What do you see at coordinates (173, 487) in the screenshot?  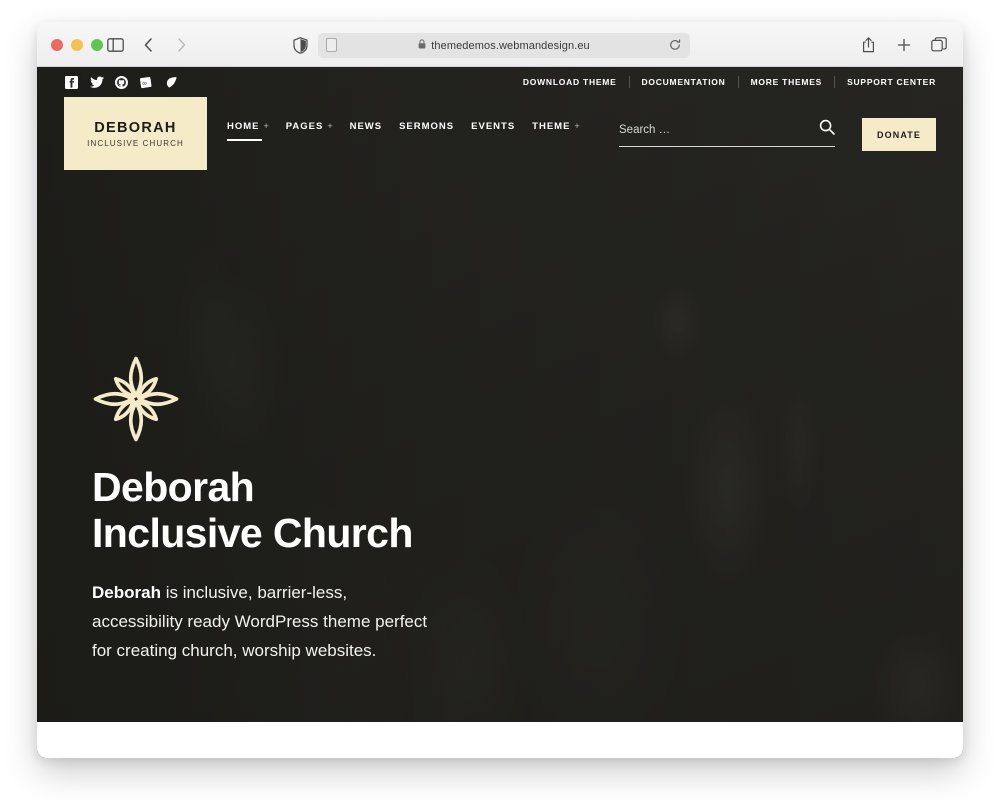 I see `hero-title-line-1: Deborah` at bounding box center [173, 487].